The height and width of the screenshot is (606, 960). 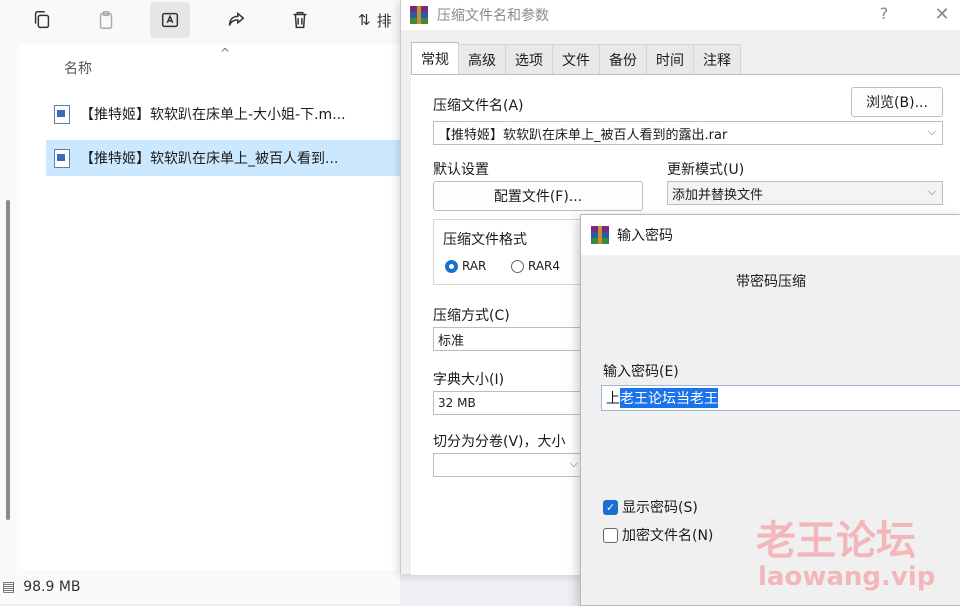 I want to click on explorer-toolbar: ⇅ 排, so click(x=200, y=22).